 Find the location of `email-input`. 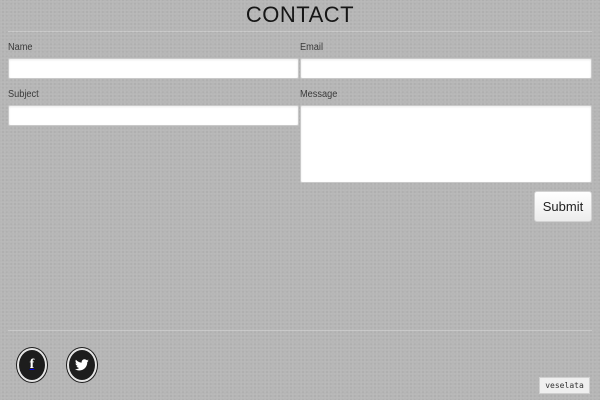

email-input is located at coordinates (446, 68).